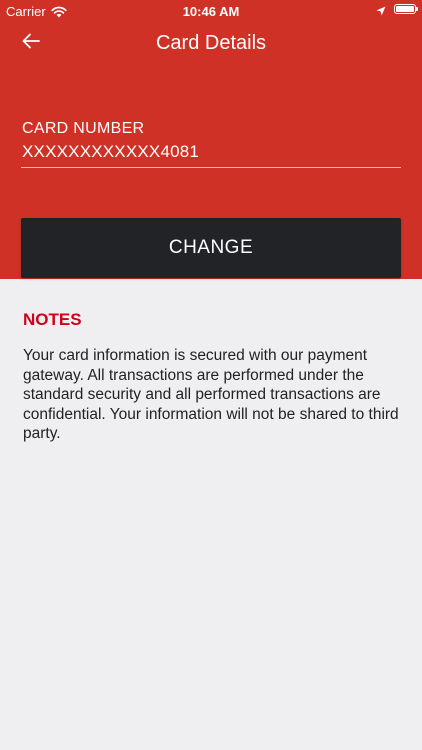 The width and height of the screenshot is (422, 750). Describe the element at coordinates (211, 152) in the screenshot. I see `card-number-field` at that location.